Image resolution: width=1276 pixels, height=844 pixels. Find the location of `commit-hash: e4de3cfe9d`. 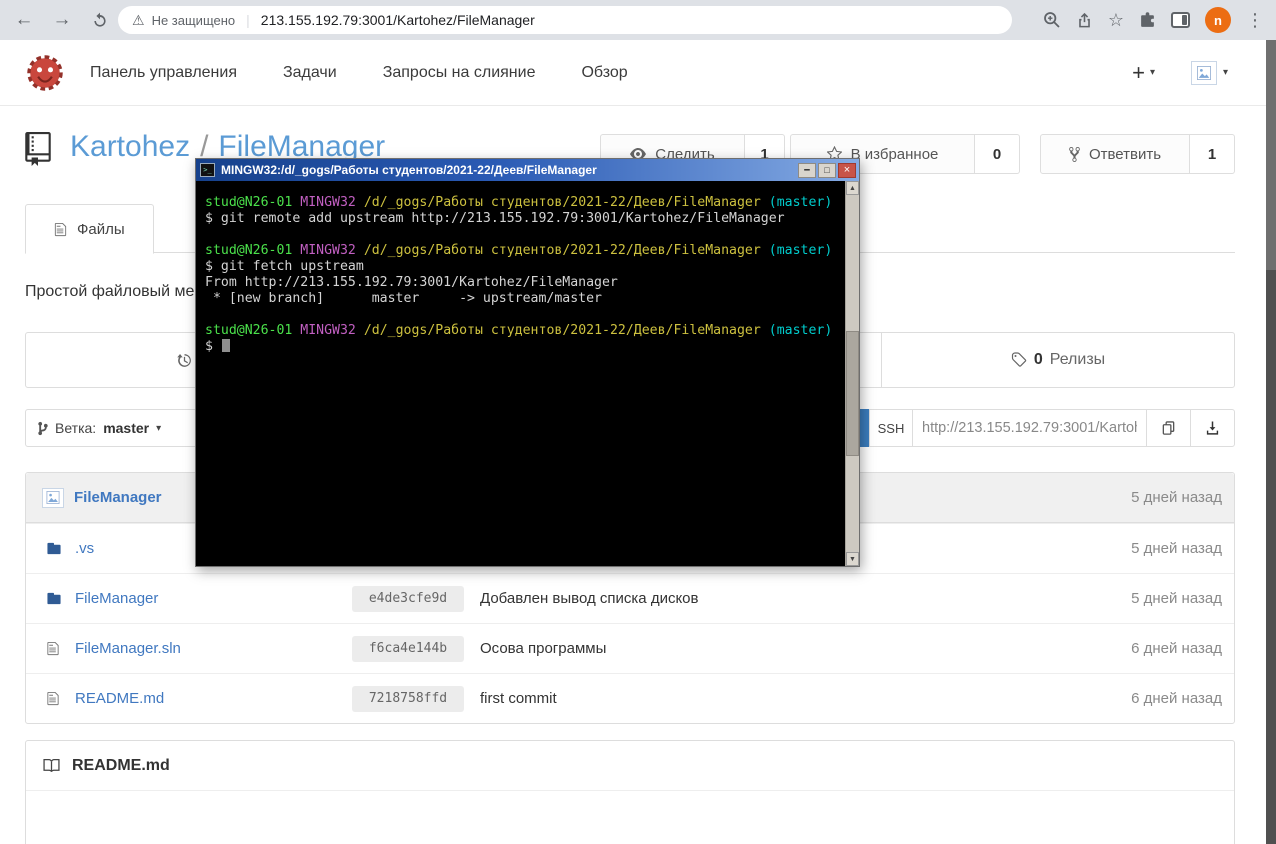

commit-hash: e4de3cfe9d is located at coordinates (408, 598).